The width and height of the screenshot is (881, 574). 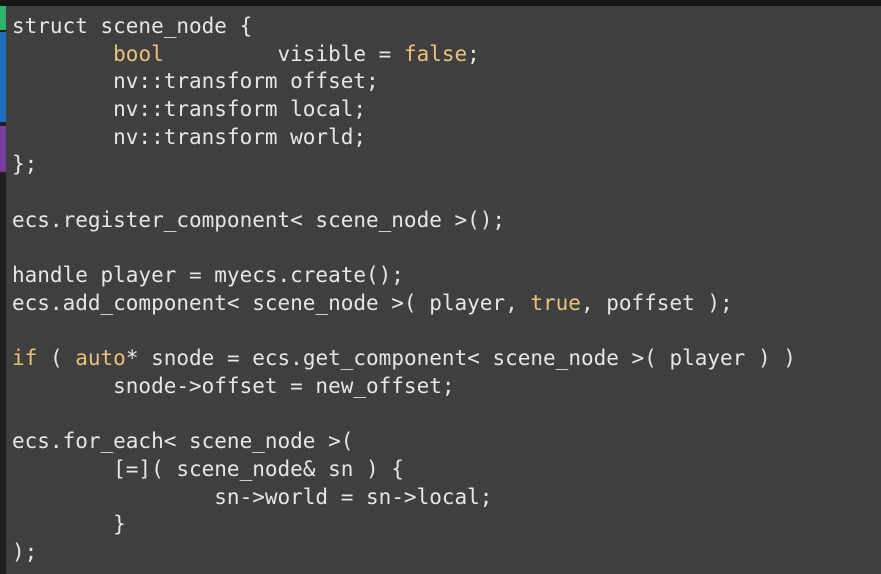 I want to click on code-text: snode->offset = new_offset;, so click(x=233, y=385).